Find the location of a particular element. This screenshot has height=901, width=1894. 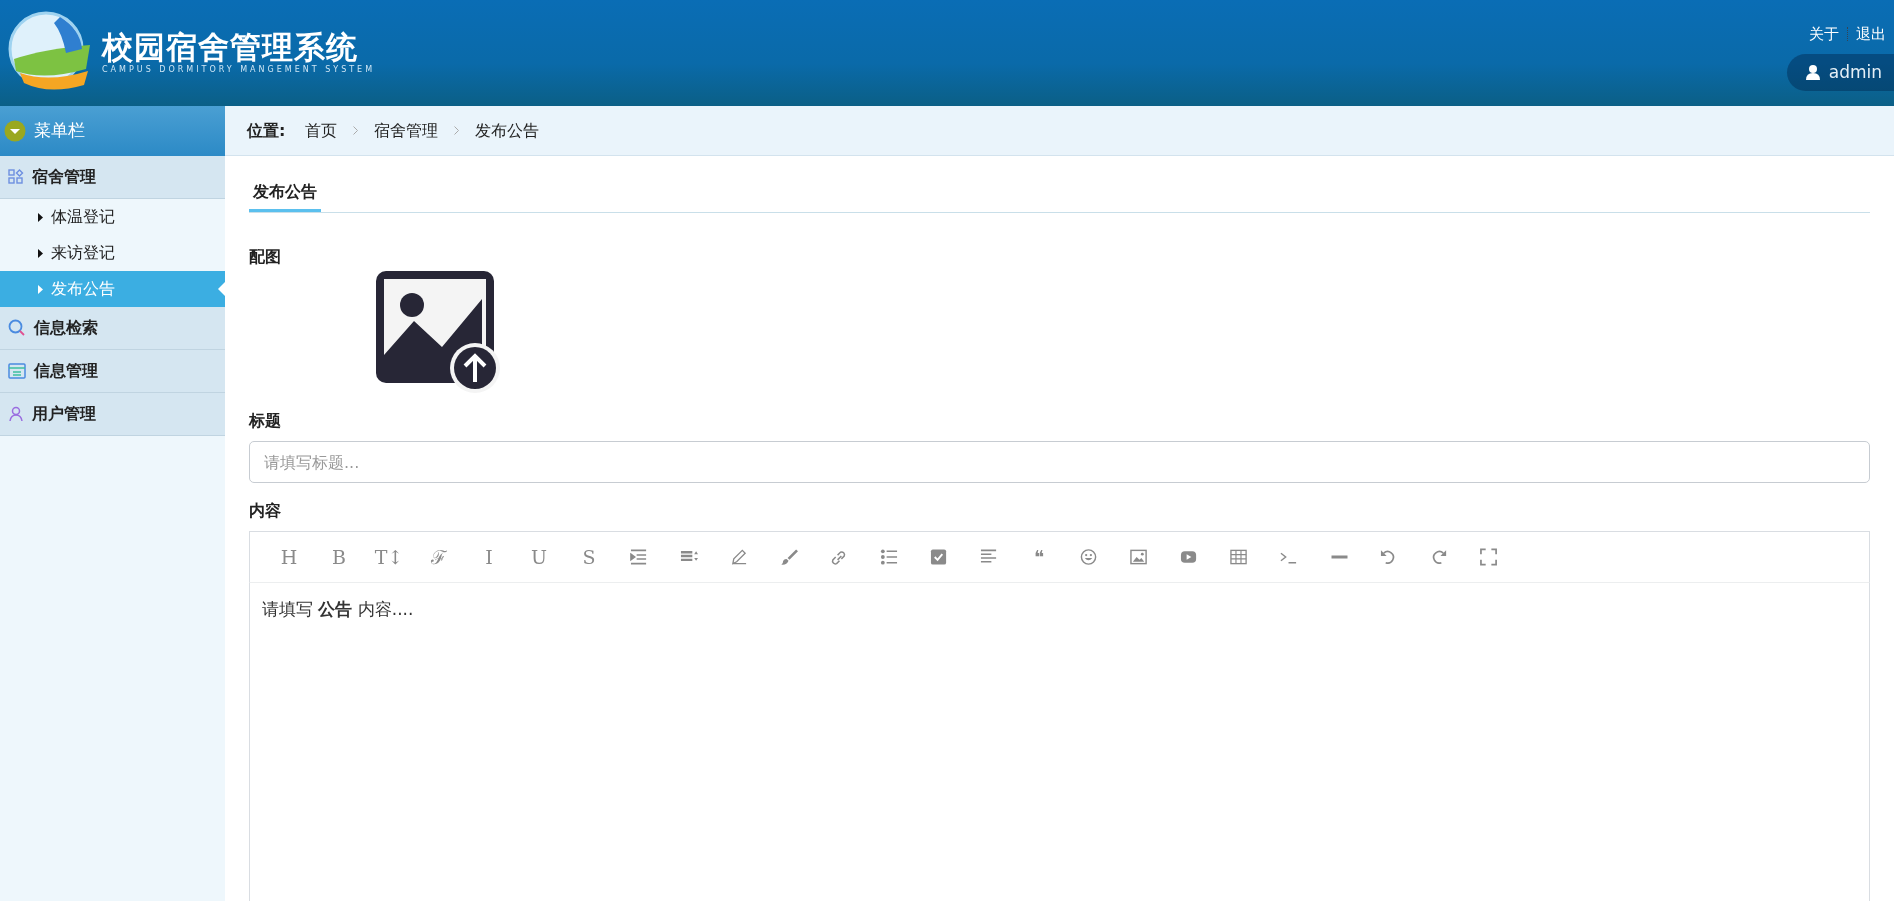

sidebar-group: 信息检索 is located at coordinates (112, 328).